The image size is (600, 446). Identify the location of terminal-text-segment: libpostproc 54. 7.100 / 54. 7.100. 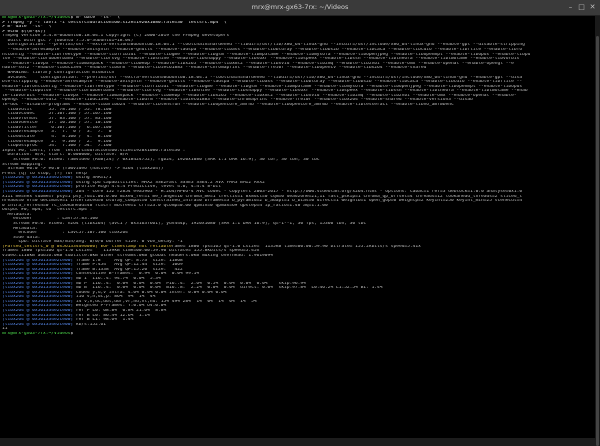
(57, 146).